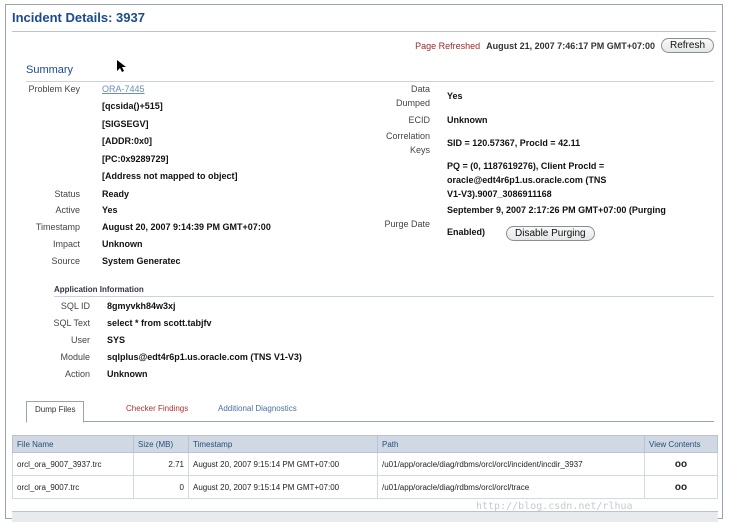 Image resolution: width=730 pixels, height=524 pixels. I want to click on impact-value: Unknown, so click(122, 244).